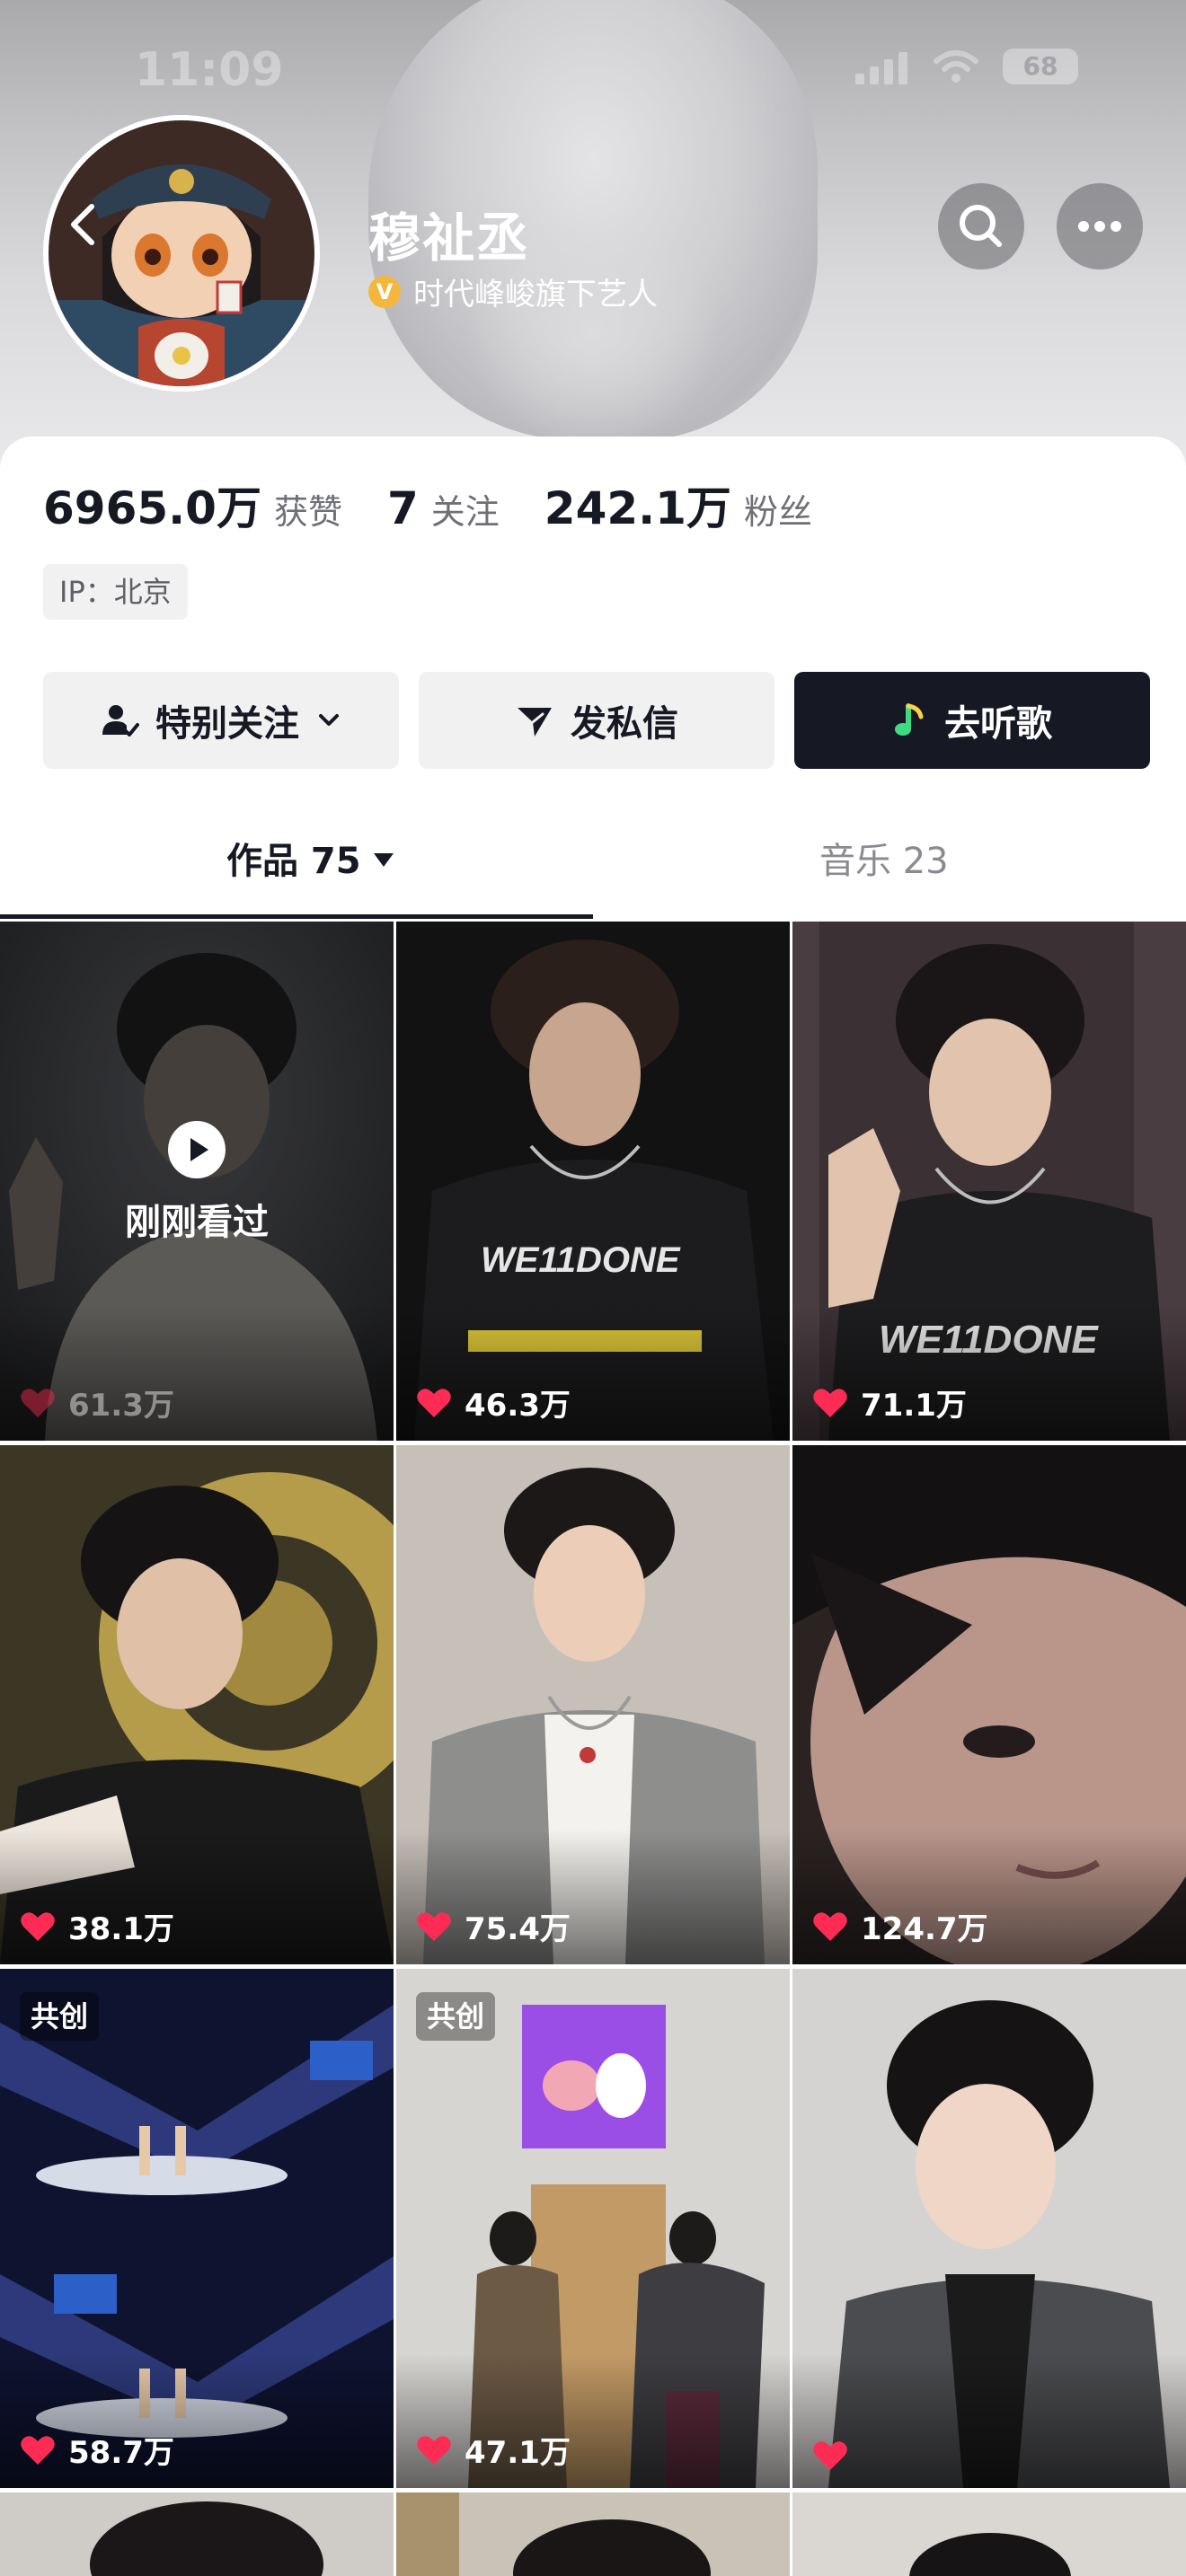 This screenshot has width=1186, height=2576. I want to click on action-buttons: 特别关注 发私信 去听歌, so click(596, 720).